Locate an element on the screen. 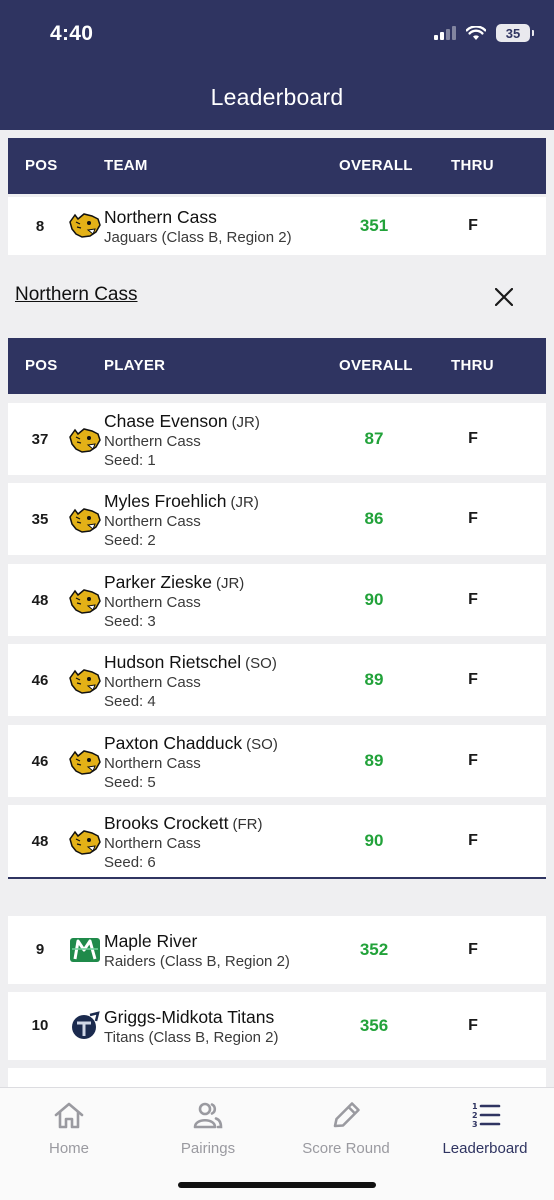 This screenshot has height=1200, width=554. close-icon is located at coordinates (504, 297).